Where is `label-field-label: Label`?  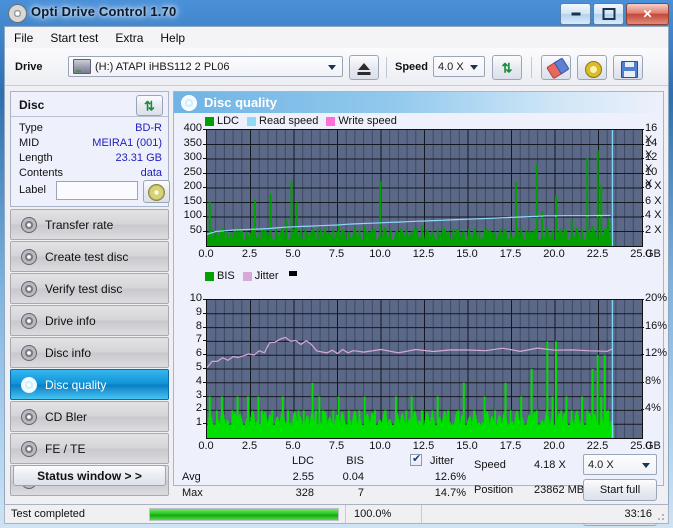 label-field-label: Label is located at coordinates (32, 190).